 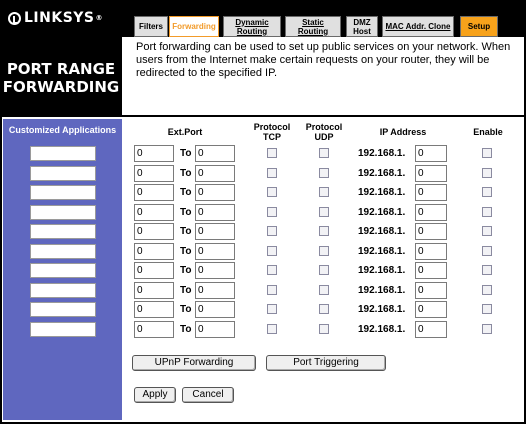 I want to click on apply-button: Apply, so click(x=155, y=395).